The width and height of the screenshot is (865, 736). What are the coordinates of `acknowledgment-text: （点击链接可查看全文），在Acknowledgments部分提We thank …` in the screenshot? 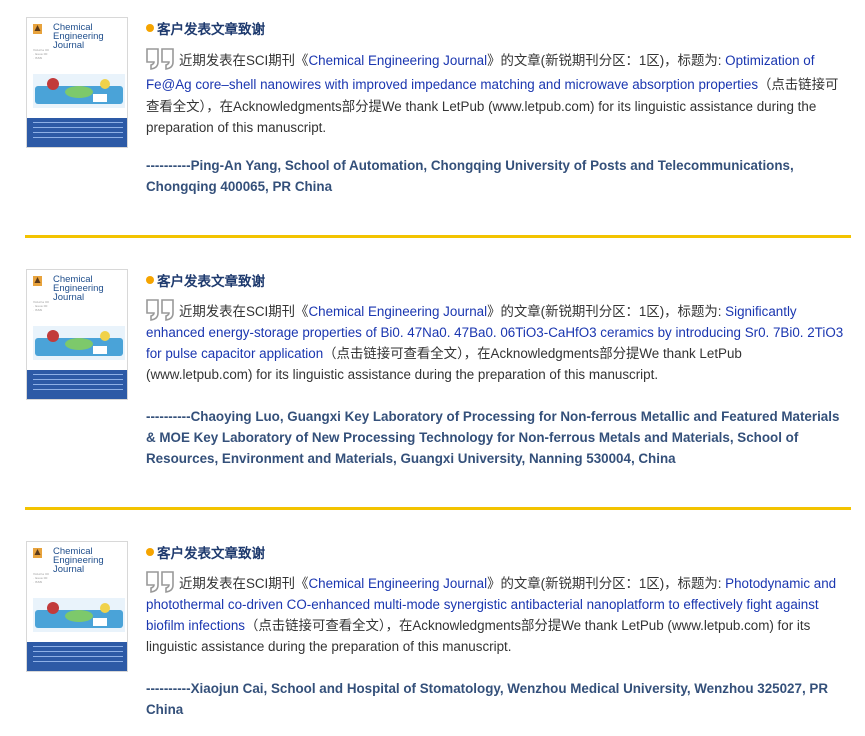 It's located at (478, 636).